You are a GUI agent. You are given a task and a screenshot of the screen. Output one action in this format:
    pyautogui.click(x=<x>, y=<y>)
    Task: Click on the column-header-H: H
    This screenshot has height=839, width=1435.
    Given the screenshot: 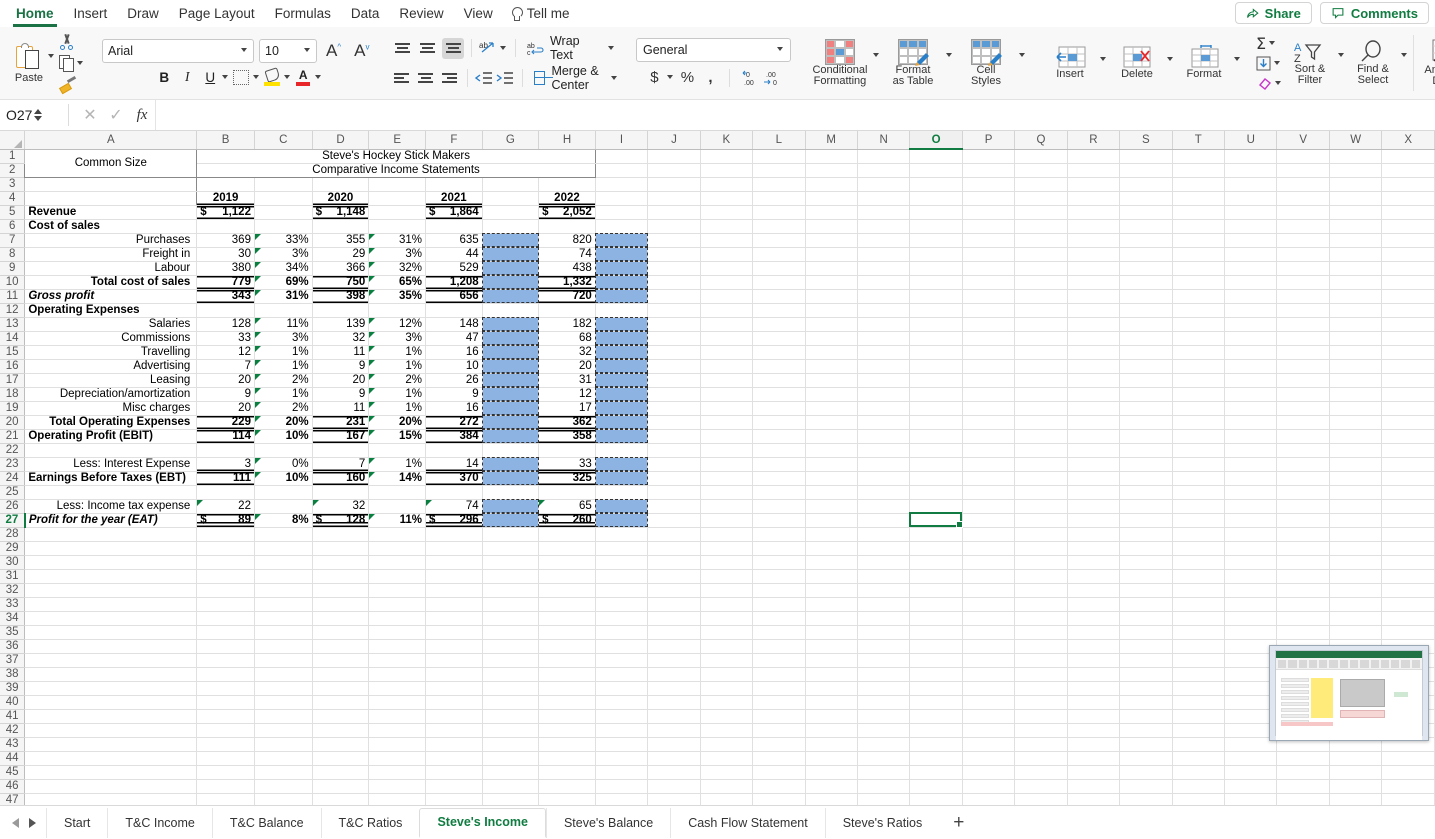 What is the action you would take?
    pyautogui.click(x=567, y=140)
    